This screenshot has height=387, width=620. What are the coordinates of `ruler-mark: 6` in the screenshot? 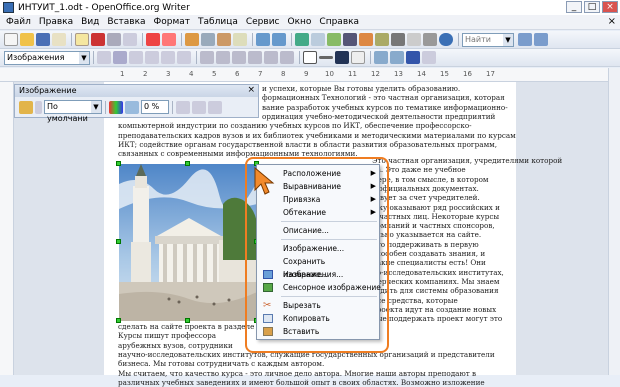 It's located at (237, 74).